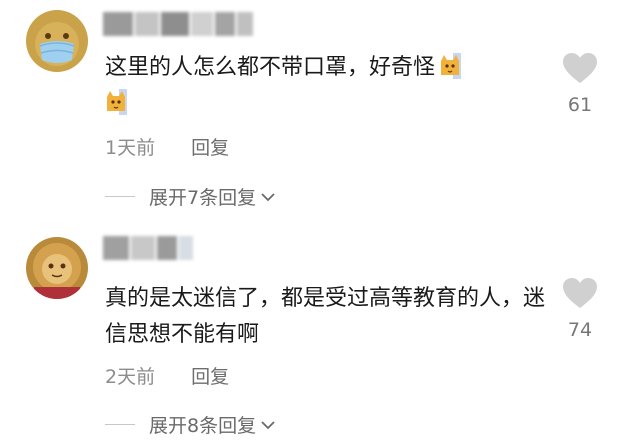  What do you see at coordinates (203, 426) in the screenshot?
I see `expand-replies-label: 展开8条回复` at bounding box center [203, 426].